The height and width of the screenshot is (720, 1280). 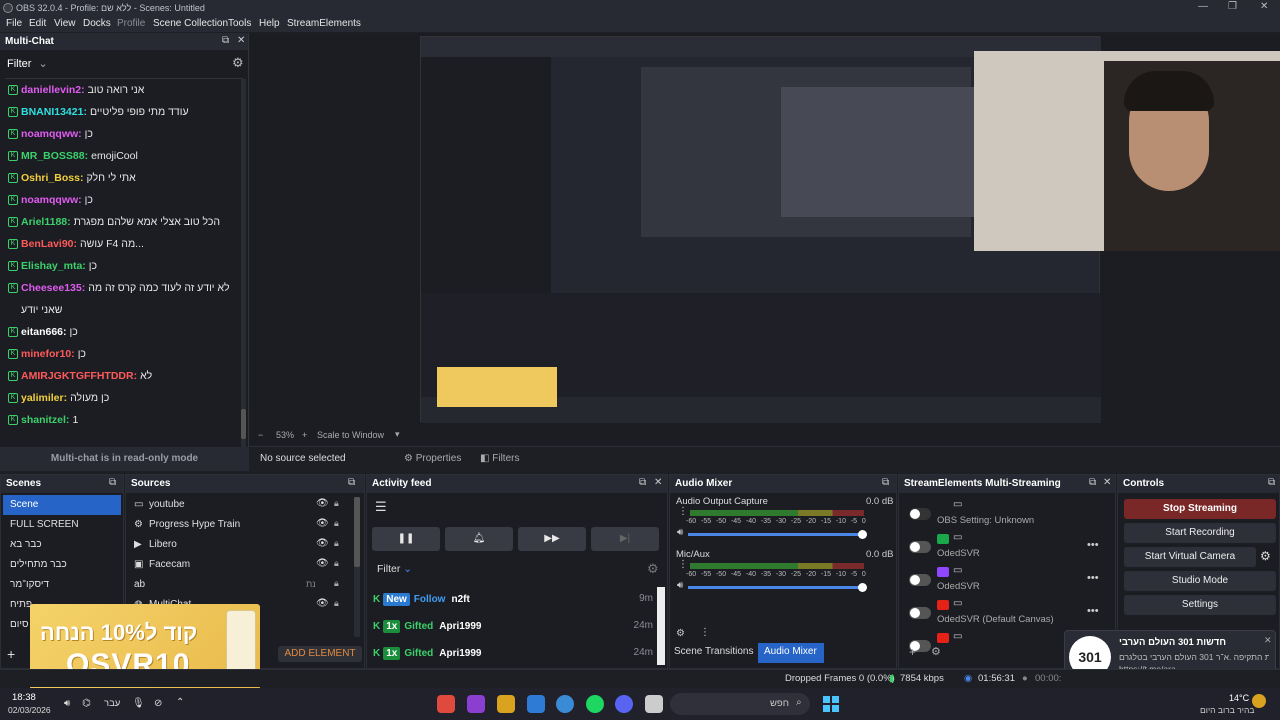 What do you see at coordinates (552, 539) in the screenshot?
I see `skip-button: ▶▶` at bounding box center [552, 539].